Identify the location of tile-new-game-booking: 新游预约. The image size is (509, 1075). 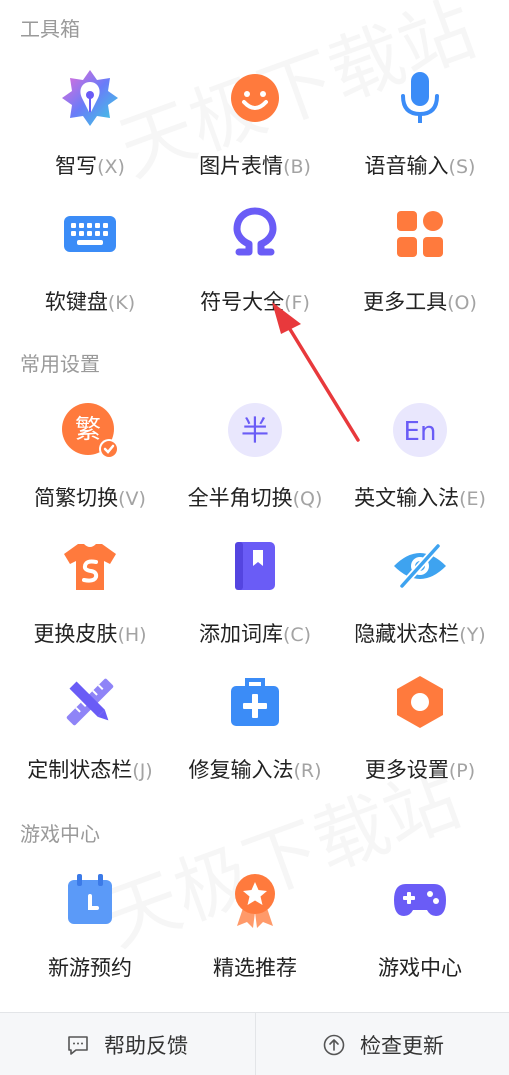
(90, 935).